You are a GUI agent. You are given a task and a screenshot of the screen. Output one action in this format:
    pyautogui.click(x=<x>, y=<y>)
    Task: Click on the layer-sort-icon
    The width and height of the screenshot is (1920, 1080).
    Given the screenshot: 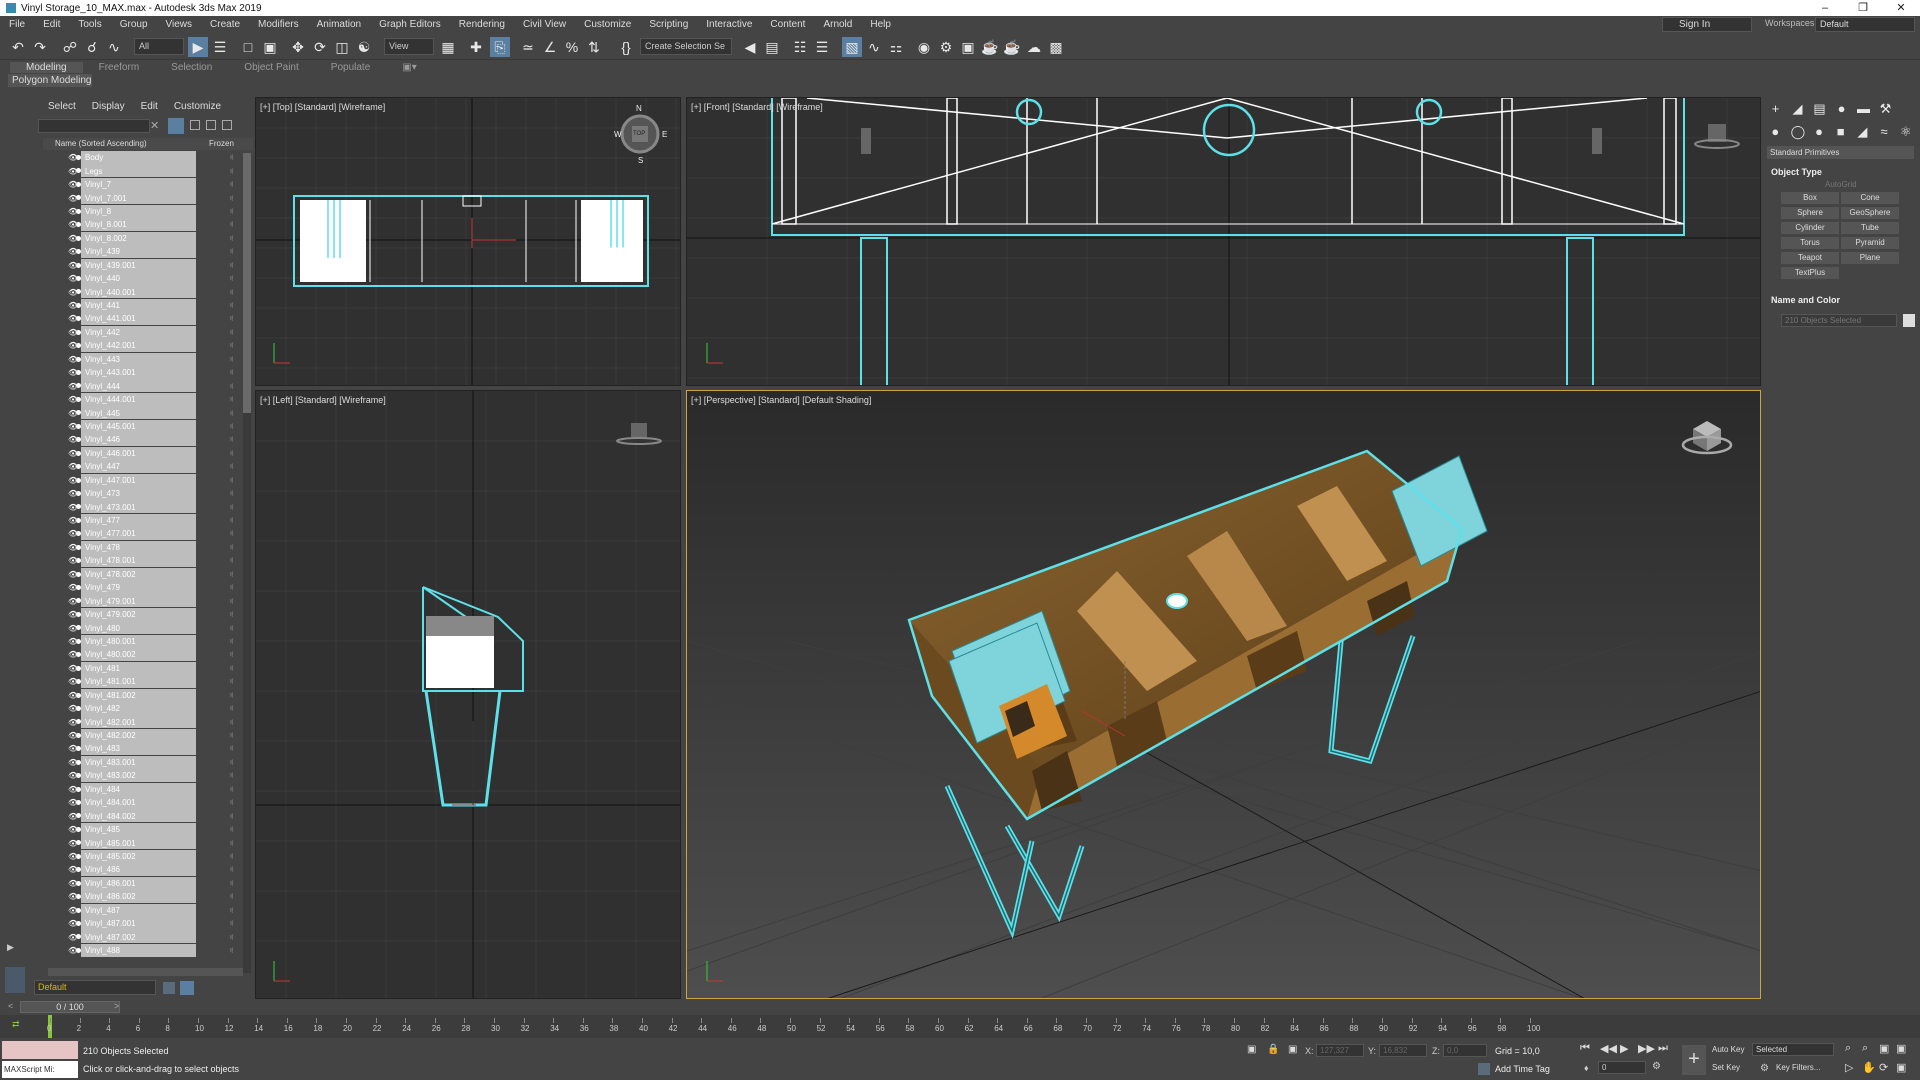 What is the action you would take?
    pyautogui.click(x=227, y=125)
    